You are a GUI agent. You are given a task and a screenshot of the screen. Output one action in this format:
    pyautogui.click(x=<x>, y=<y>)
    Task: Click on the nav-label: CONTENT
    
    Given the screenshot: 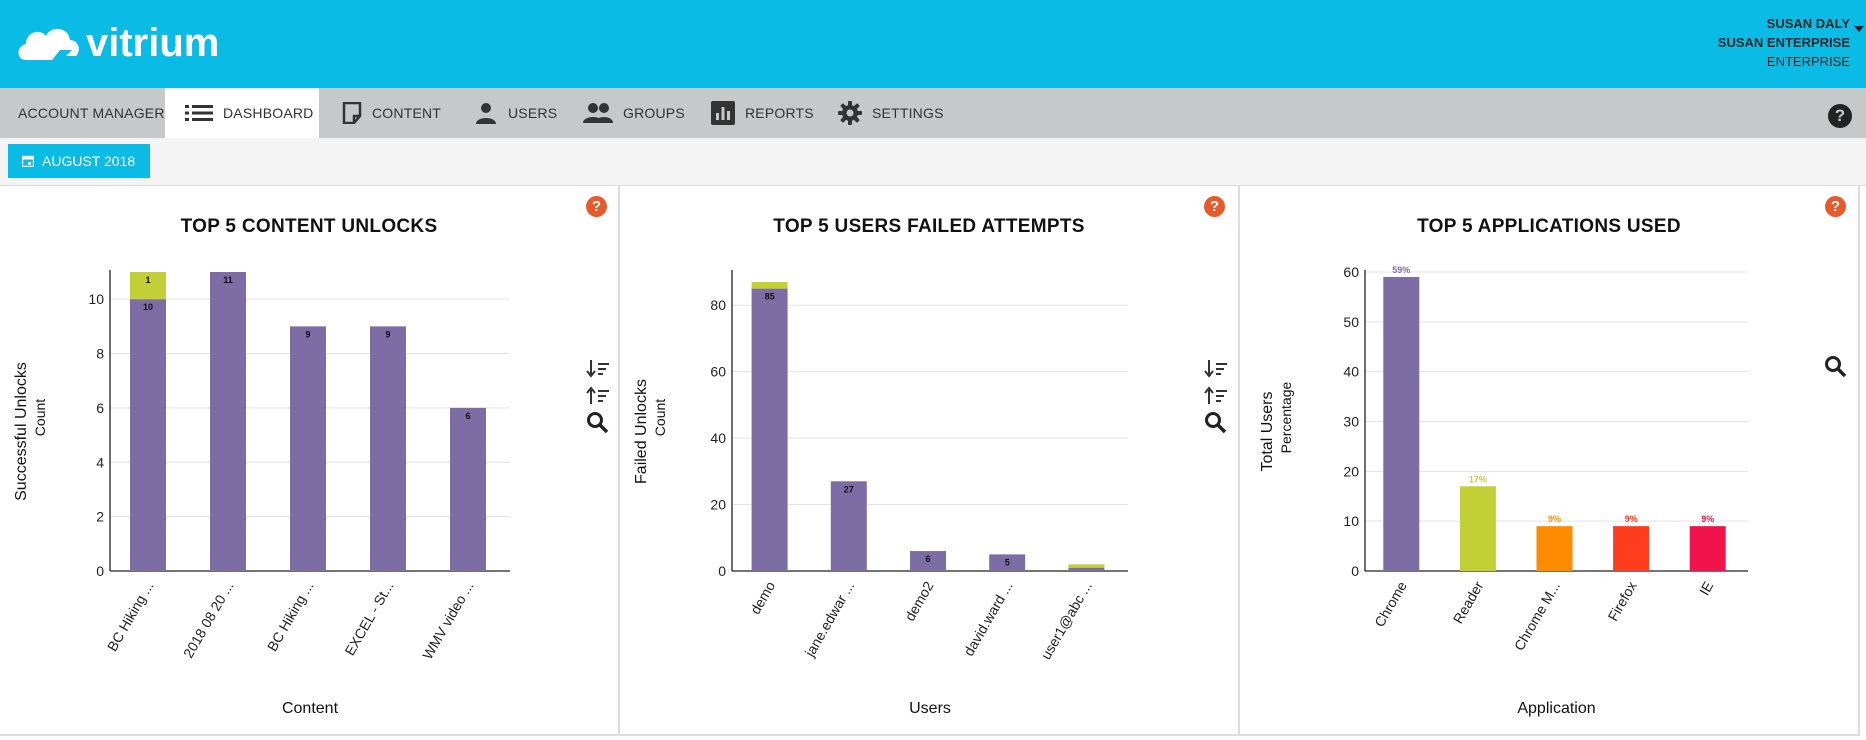 What is the action you would take?
    pyautogui.click(x=407, y=113)
    